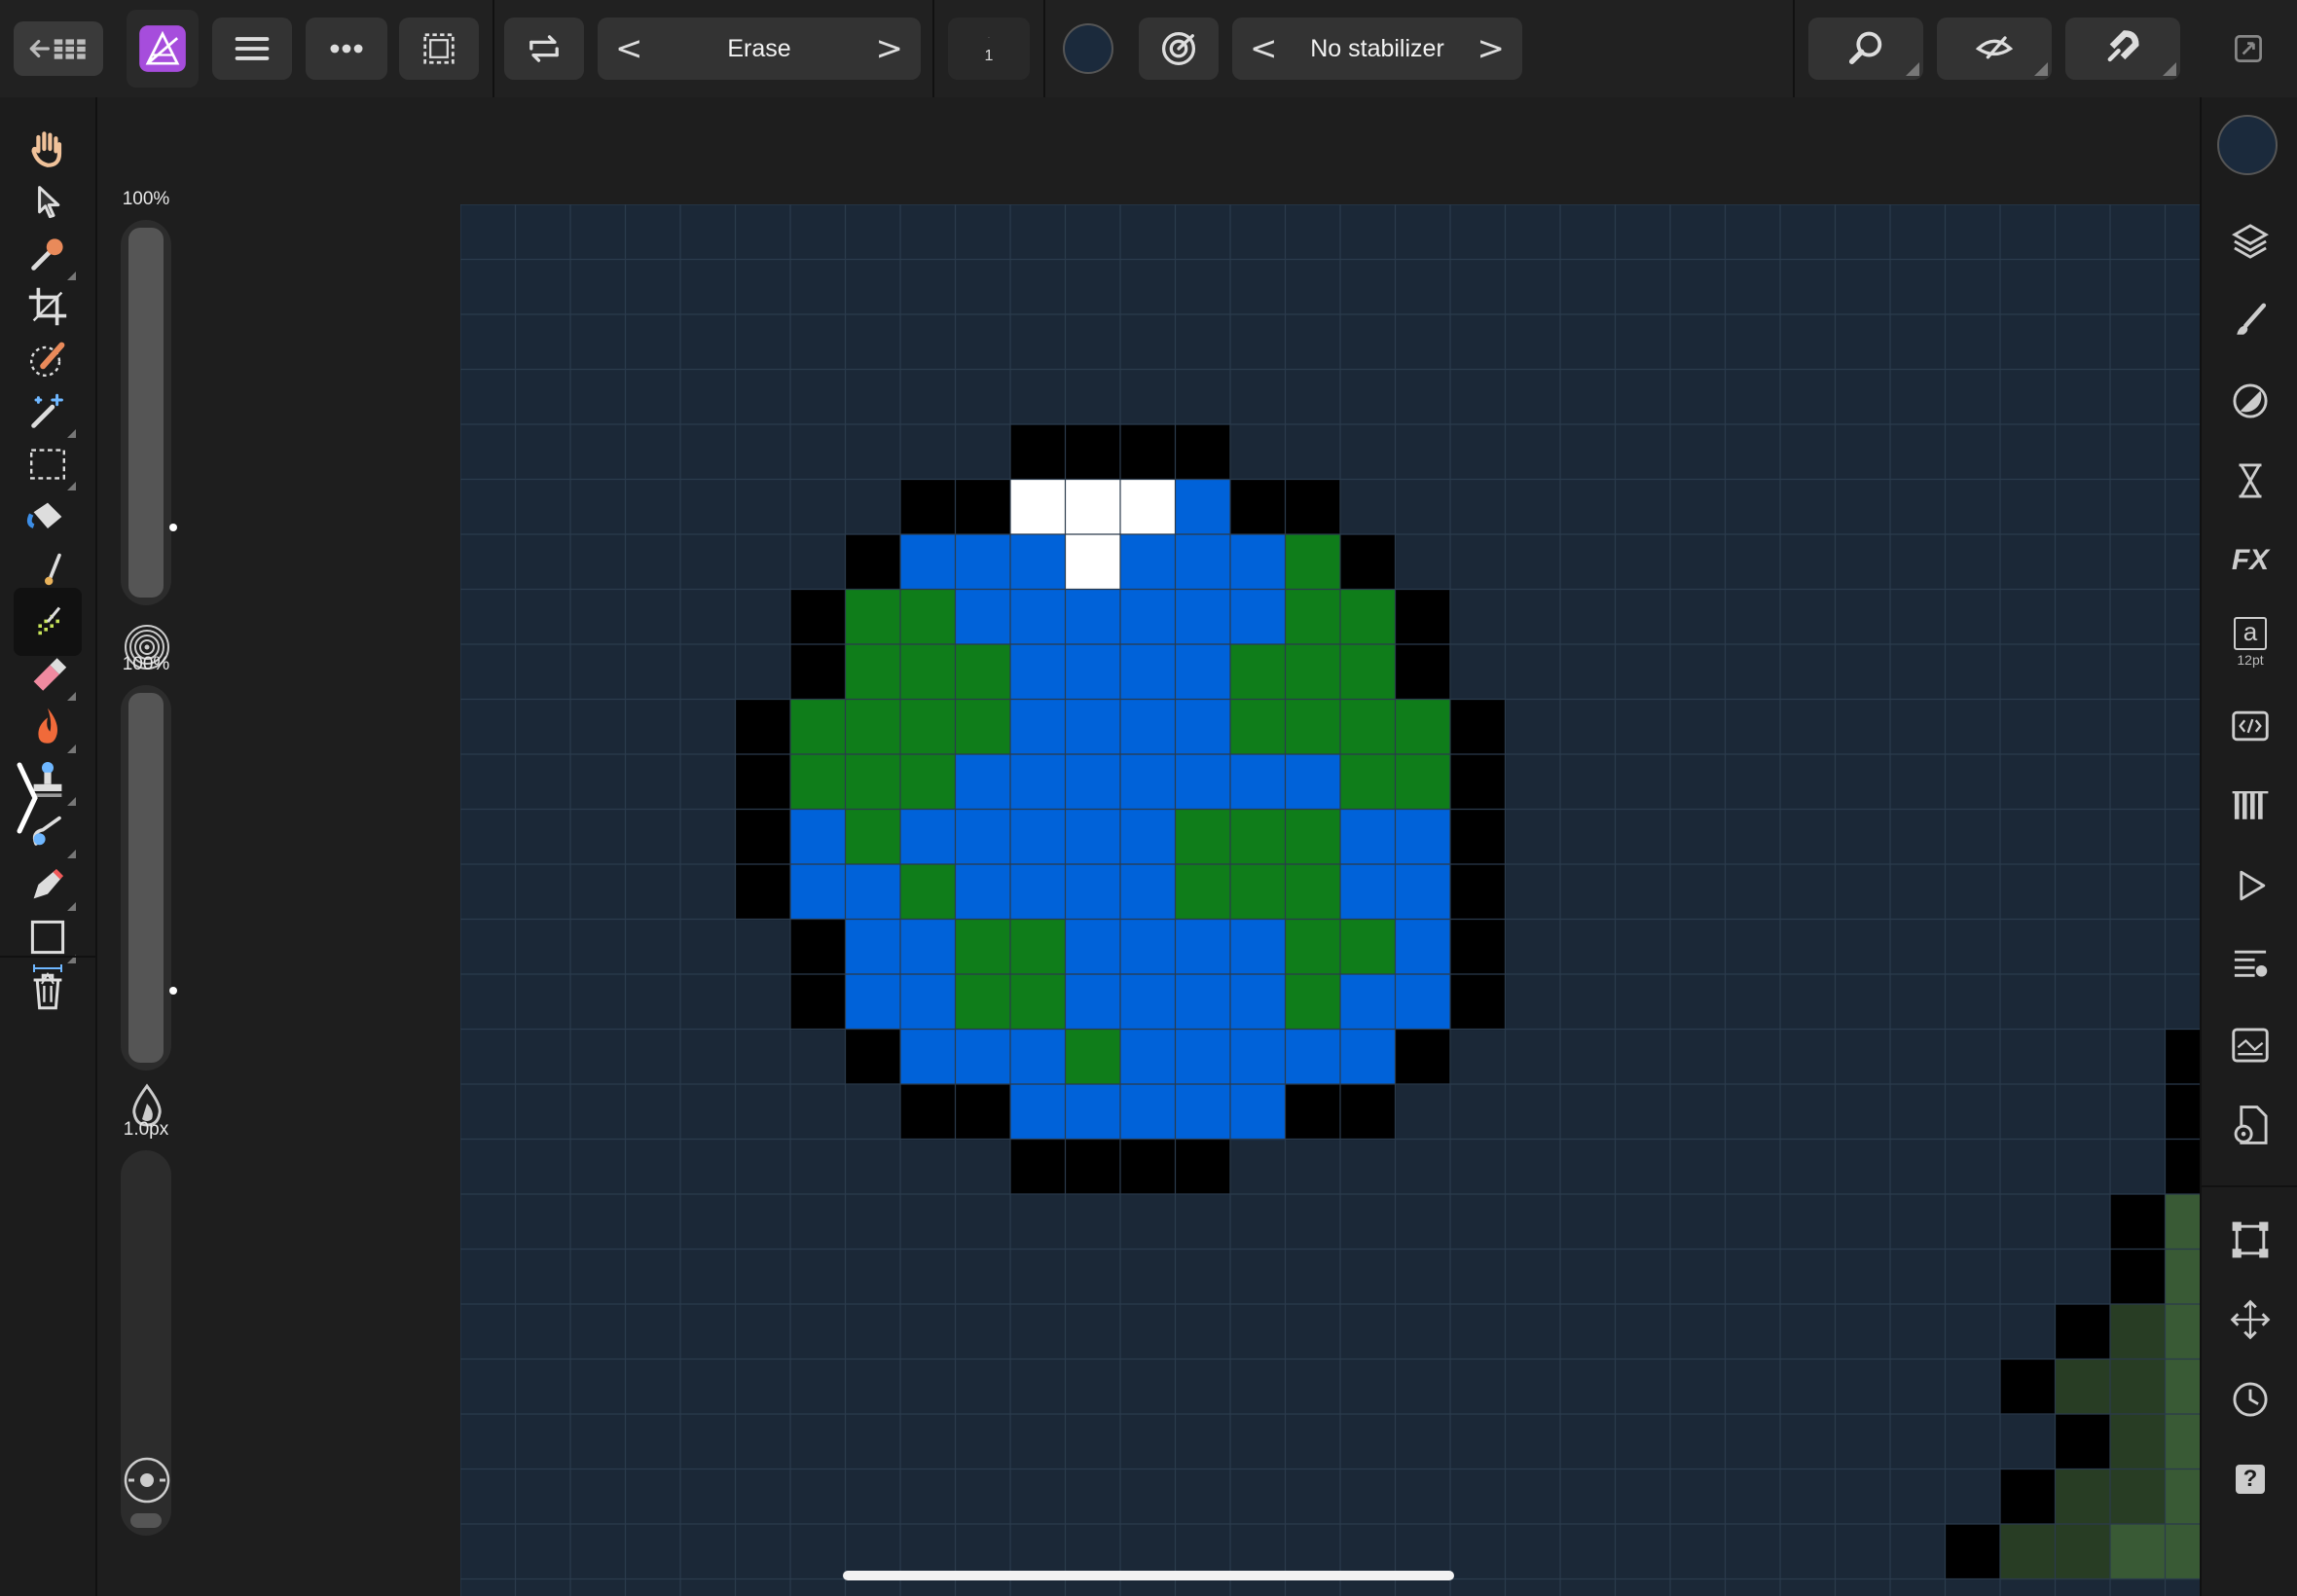  What do you see at coordinates (1865, 49) in the screenshot?
I see `zoom-button` at bounding box center [1865, 49].